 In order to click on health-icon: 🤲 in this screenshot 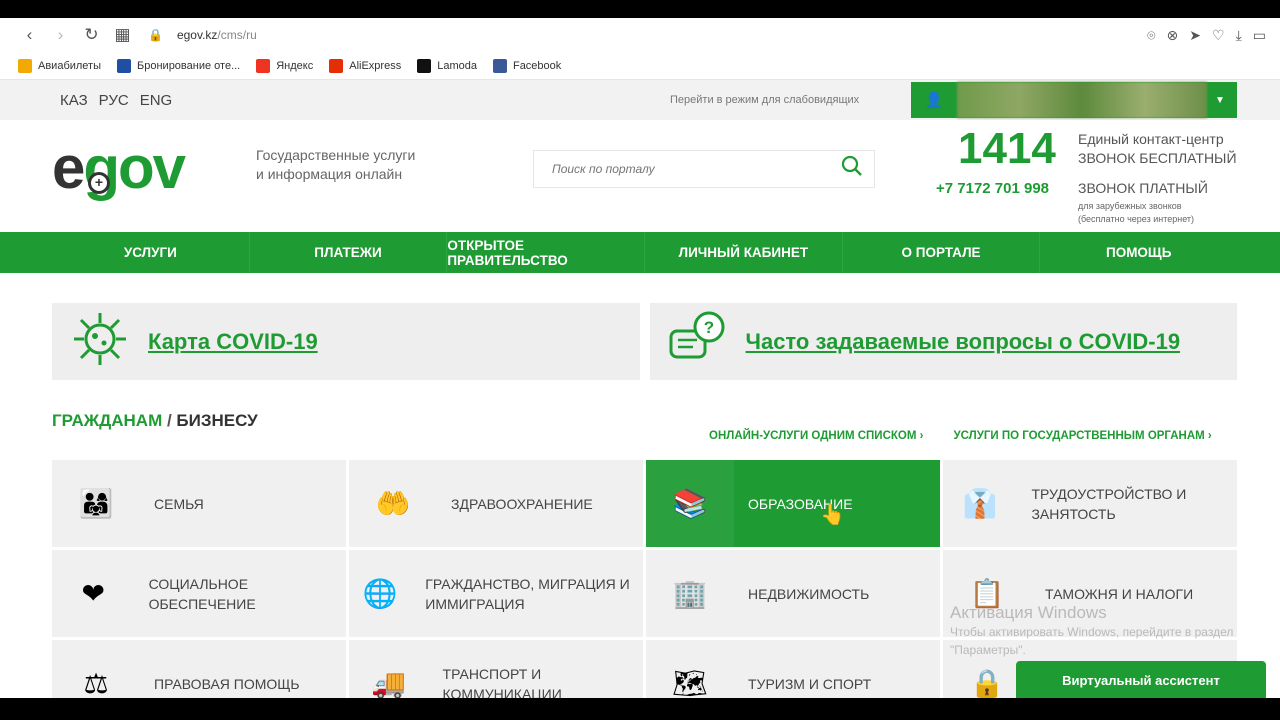, I will do `click(393, 503)`.